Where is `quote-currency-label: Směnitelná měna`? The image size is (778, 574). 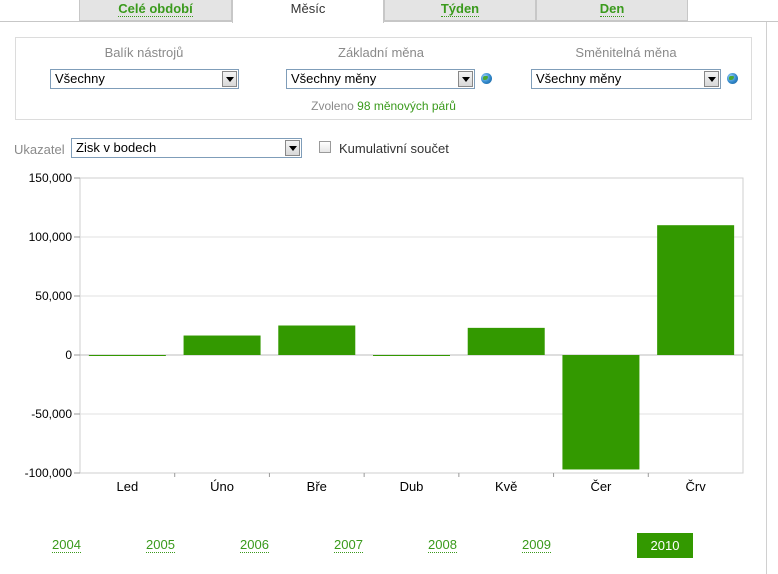 quote-currency-label: Směnitelná měna is located at coordinates (626, 52).